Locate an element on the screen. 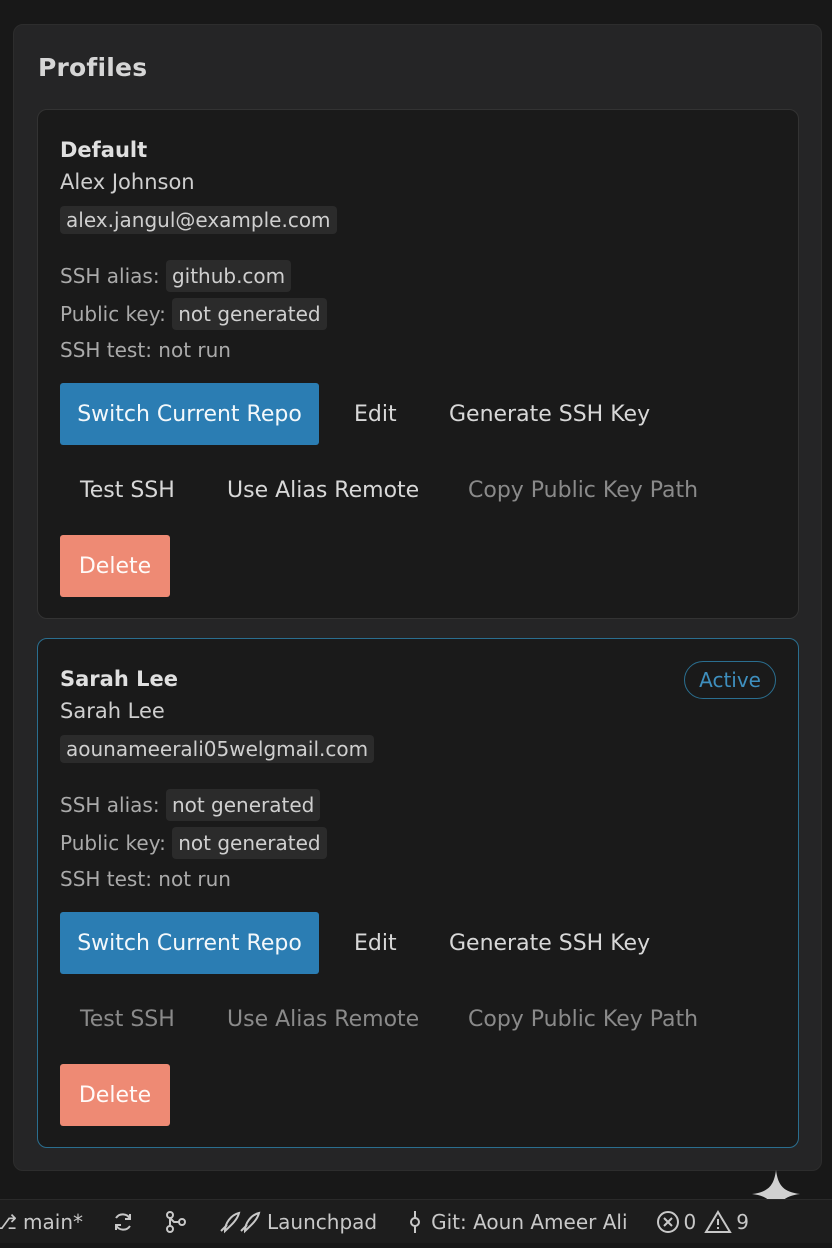  git-compare-icon is located at coordinates (176, 1221).